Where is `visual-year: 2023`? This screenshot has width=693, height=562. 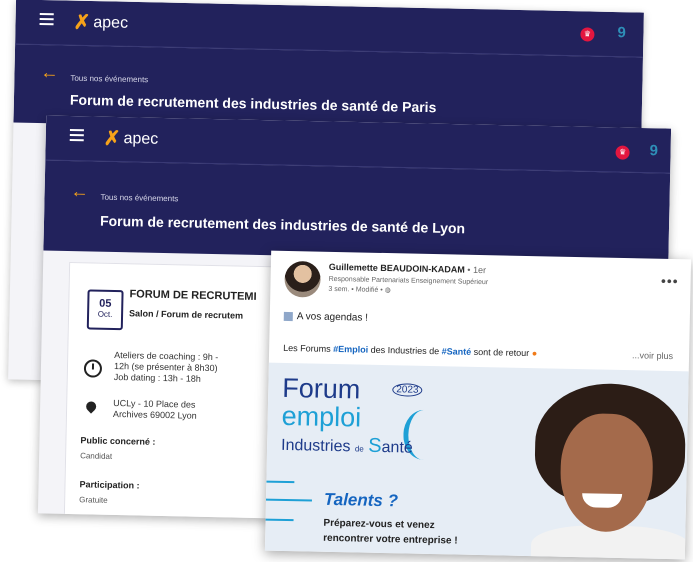
visual-year: 2023 is located at coordinates (407, 390).